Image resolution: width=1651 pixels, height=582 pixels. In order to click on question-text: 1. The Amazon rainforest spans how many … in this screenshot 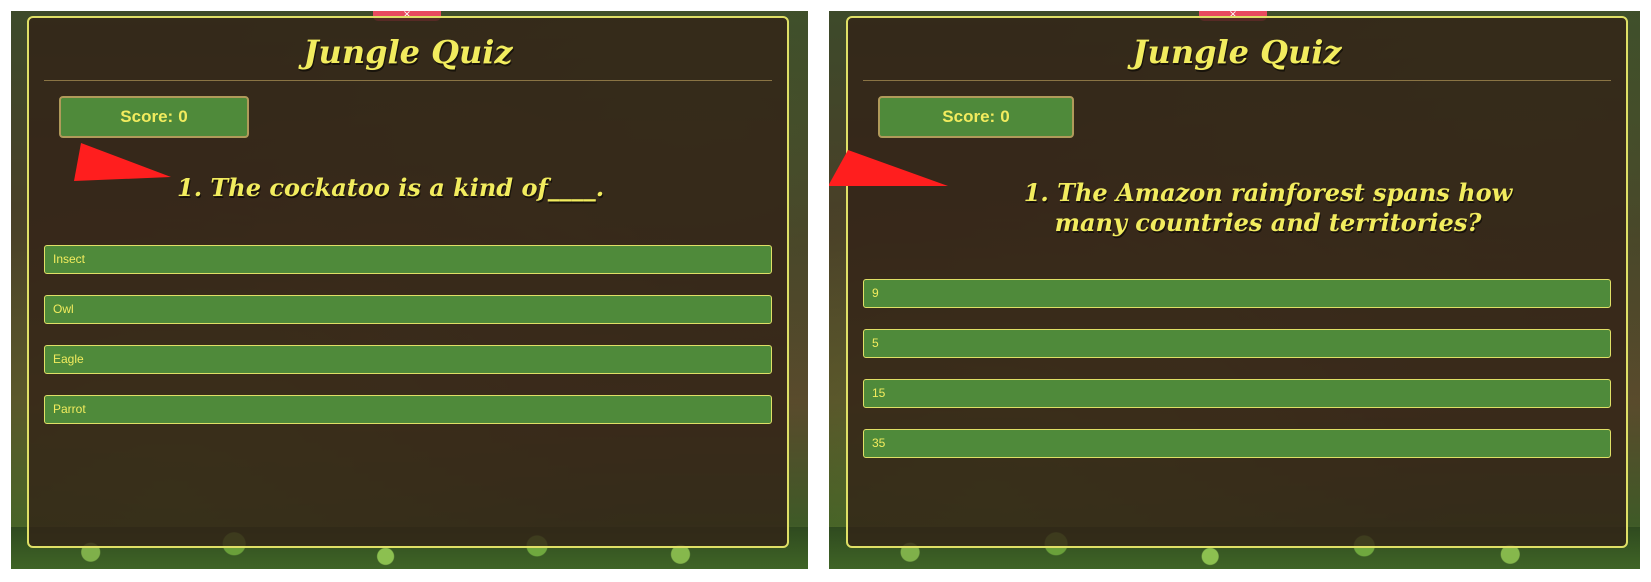, I will do `click(1268, 207)`.